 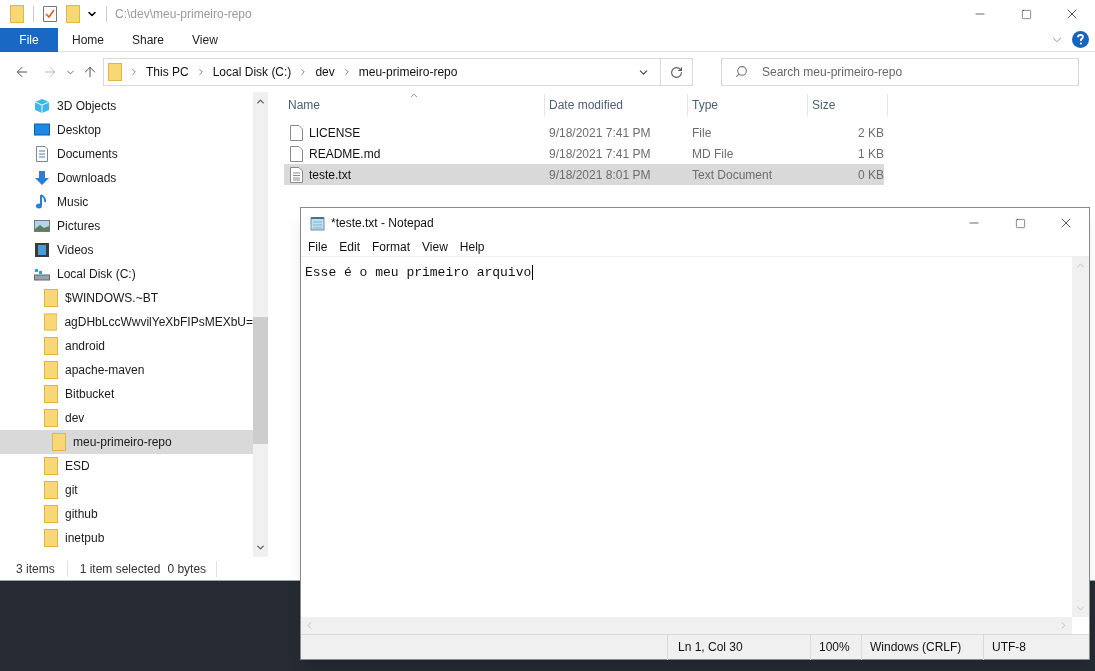 What do you see at coordinates (50, 14) in the screenshot?
I see `properties-icon` at bounding box center [50, 14].